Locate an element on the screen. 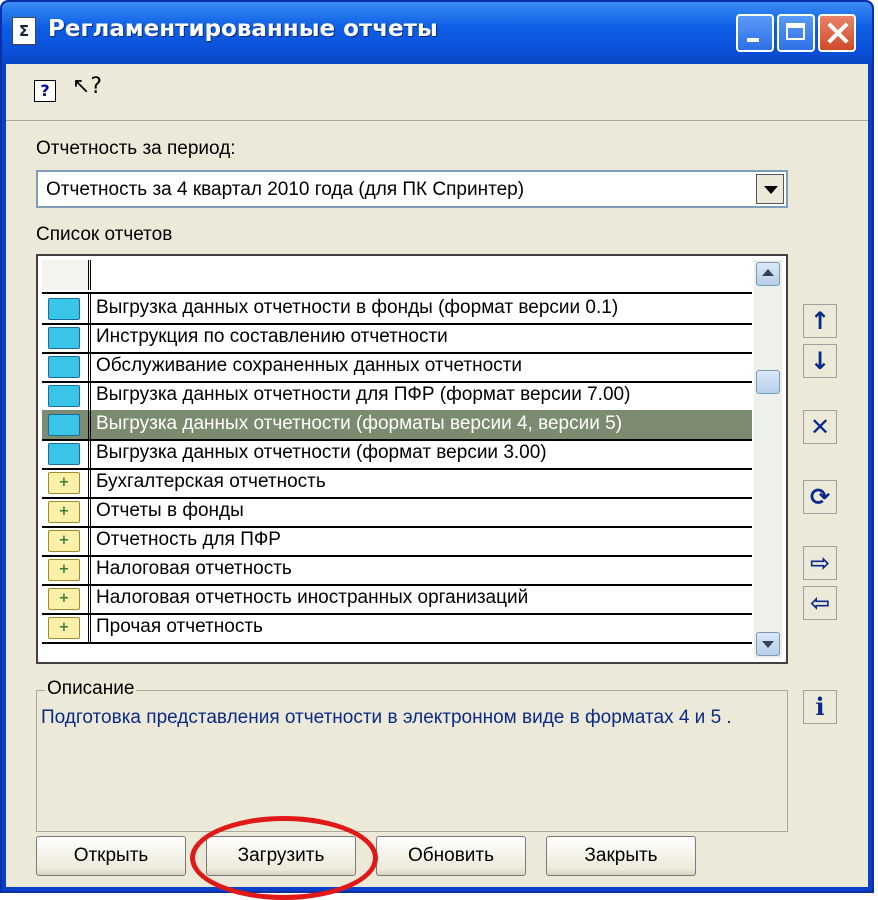 The width and height of the screenshot is (878, 900). delete-button: ✕ is located at coordinates (820, 427).